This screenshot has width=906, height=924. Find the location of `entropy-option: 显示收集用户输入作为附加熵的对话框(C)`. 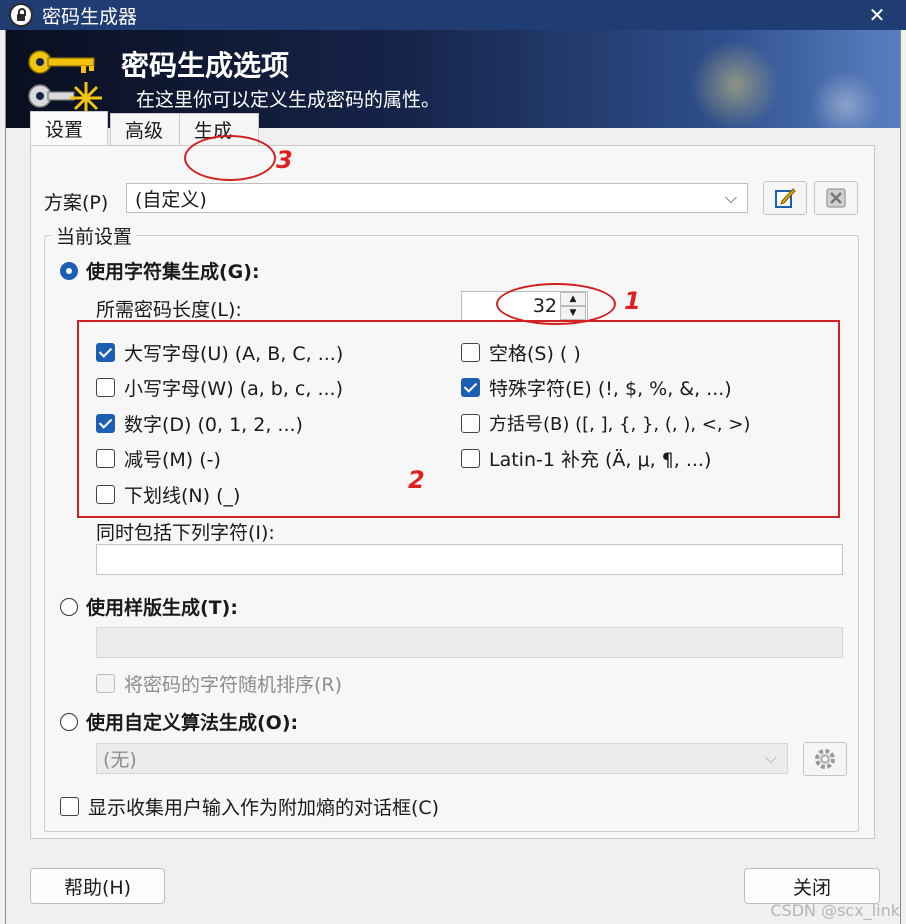

entropy-option: 显示收集用户输入作为附加熵的对话框(C) is located at coordinates (249, 806).